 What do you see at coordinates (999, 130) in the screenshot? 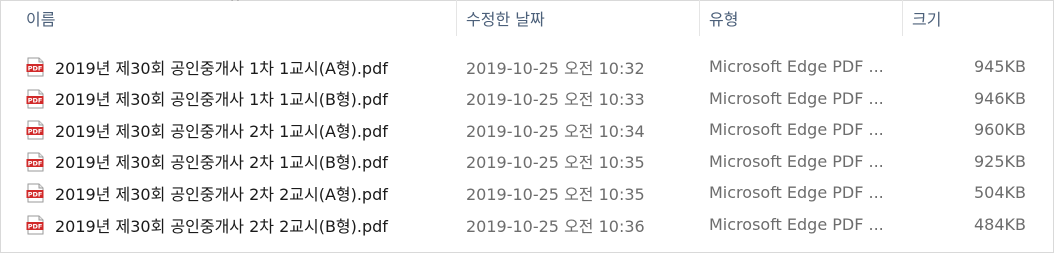
I see `file-size: 960KB` at bounding box center [999, 130].